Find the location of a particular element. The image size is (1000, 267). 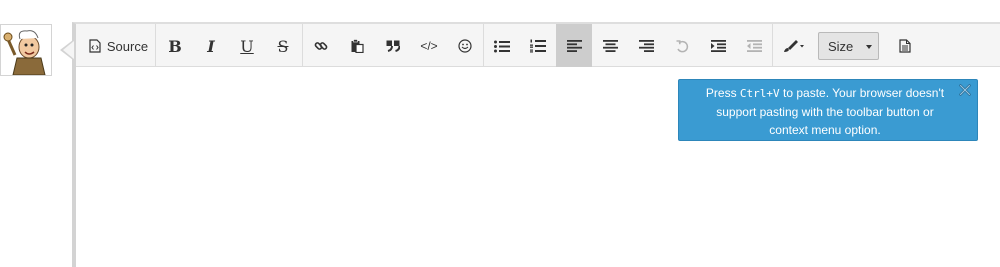

underline-button: U is located at coordinates (247, 46).